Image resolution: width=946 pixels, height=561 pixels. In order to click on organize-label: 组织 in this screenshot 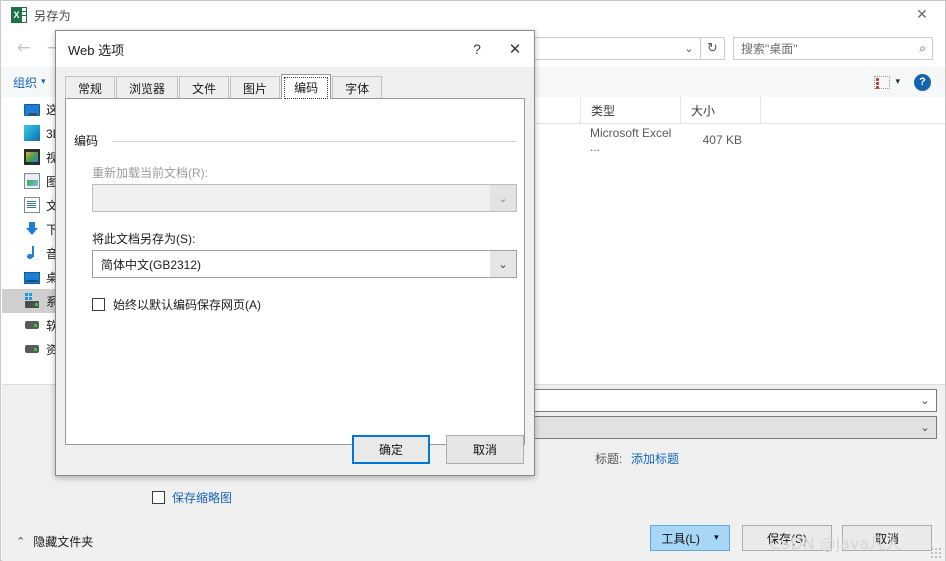, I will do `click(25, 82)`.